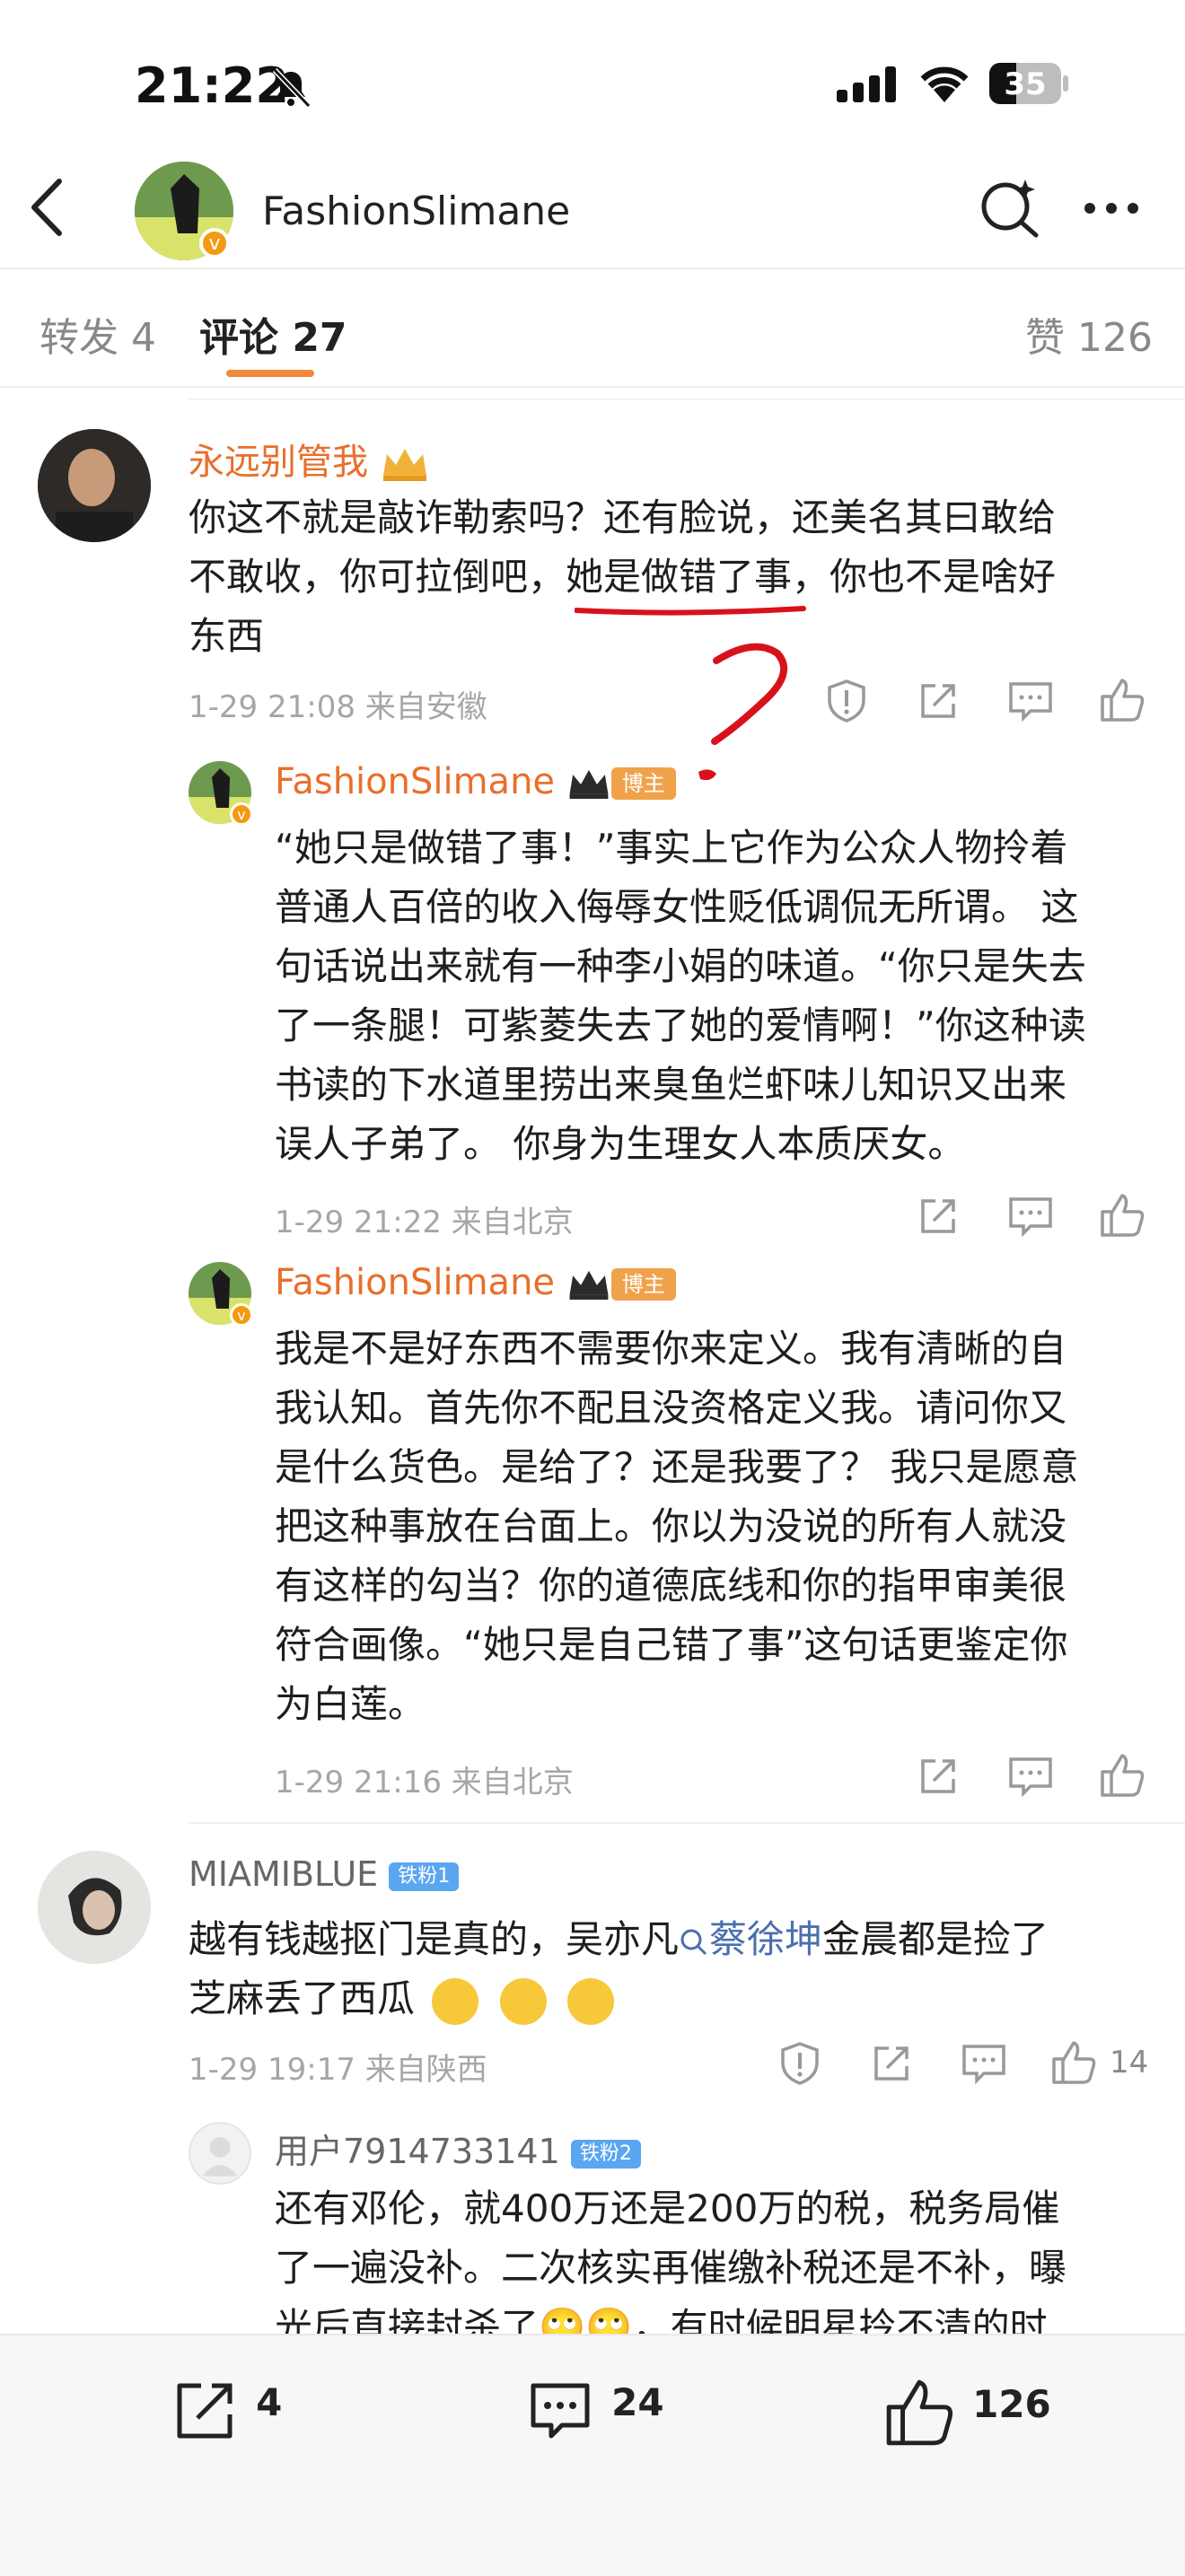 The image size is (1185, 2576). Describe the element at coordinates (661, 2319) in the screenshot. I see `reply-line: 光后直接封杀了🙄🙄，有时候明星拎不清的时` at that location.